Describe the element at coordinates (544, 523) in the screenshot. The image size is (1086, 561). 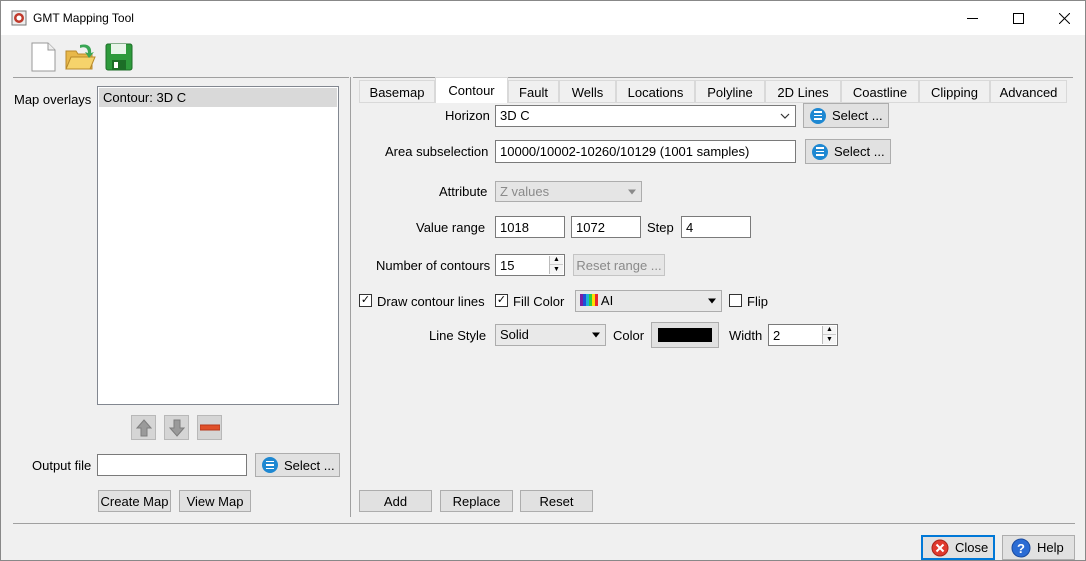
I see `footer-divider` at that location.